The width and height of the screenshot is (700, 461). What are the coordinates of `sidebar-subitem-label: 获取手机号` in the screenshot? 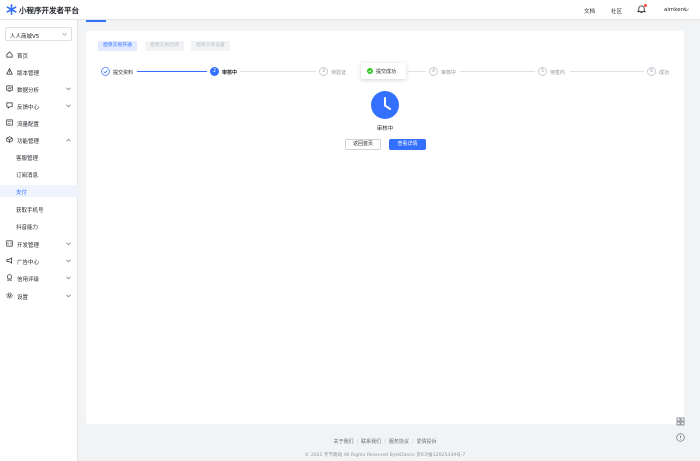 It's located at (30, 210).